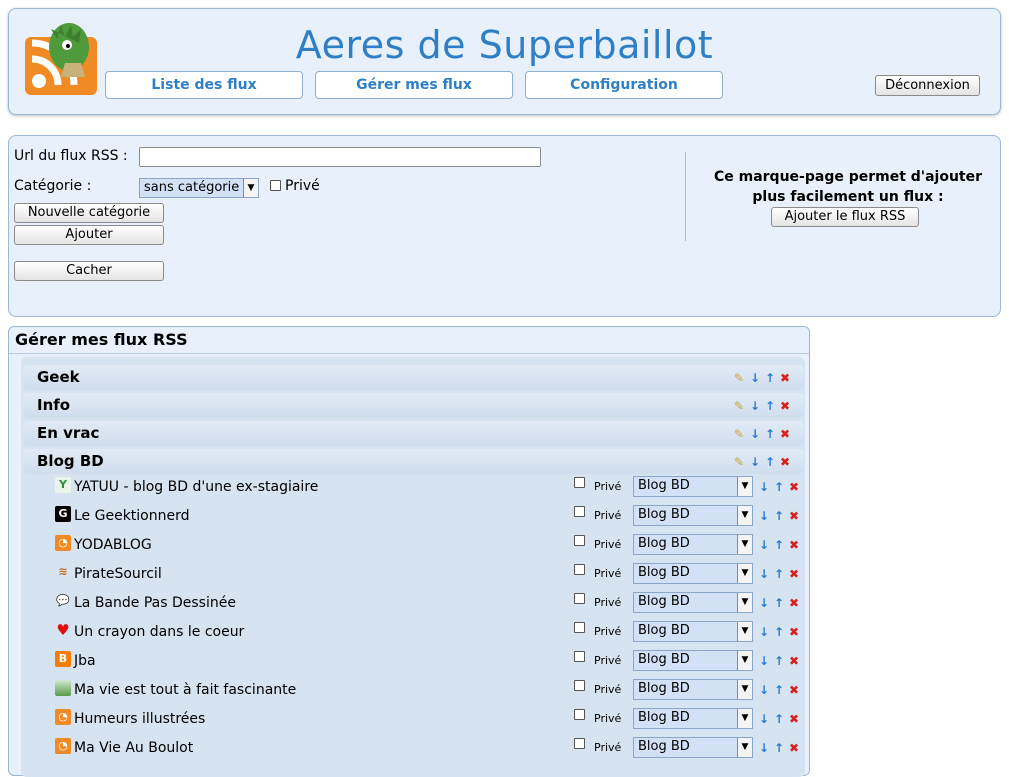 This screenshot has width=1009, height=777. Describe the element at coordinates (413, 405) in the screenshot. I see `category-row-info: Info ✎ ↓ ↑ ✖` at that location.